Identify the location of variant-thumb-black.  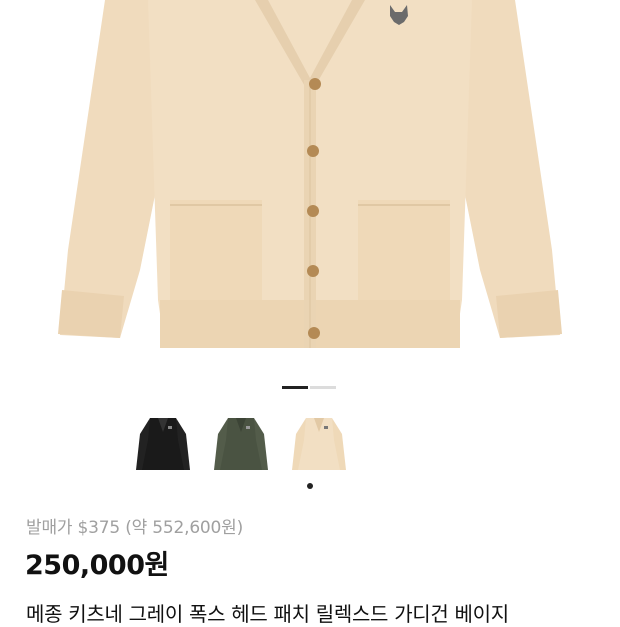
(163, 445).